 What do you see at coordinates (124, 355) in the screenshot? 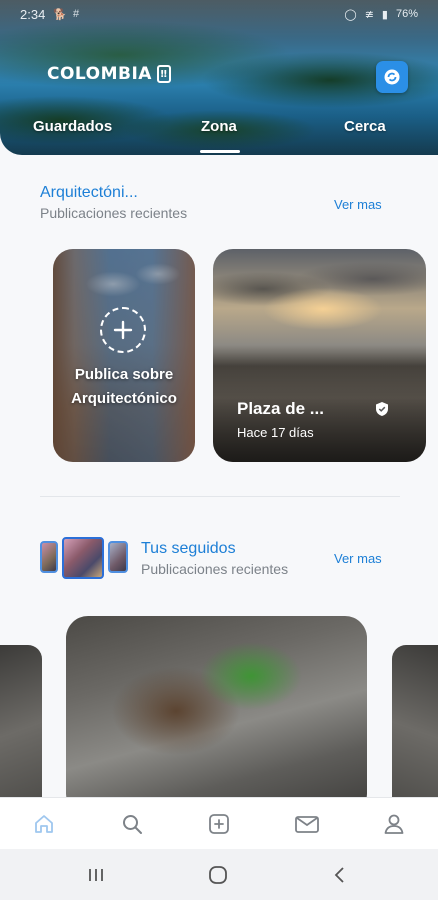
I see `create-post-card` at bounding box center [124, 355].